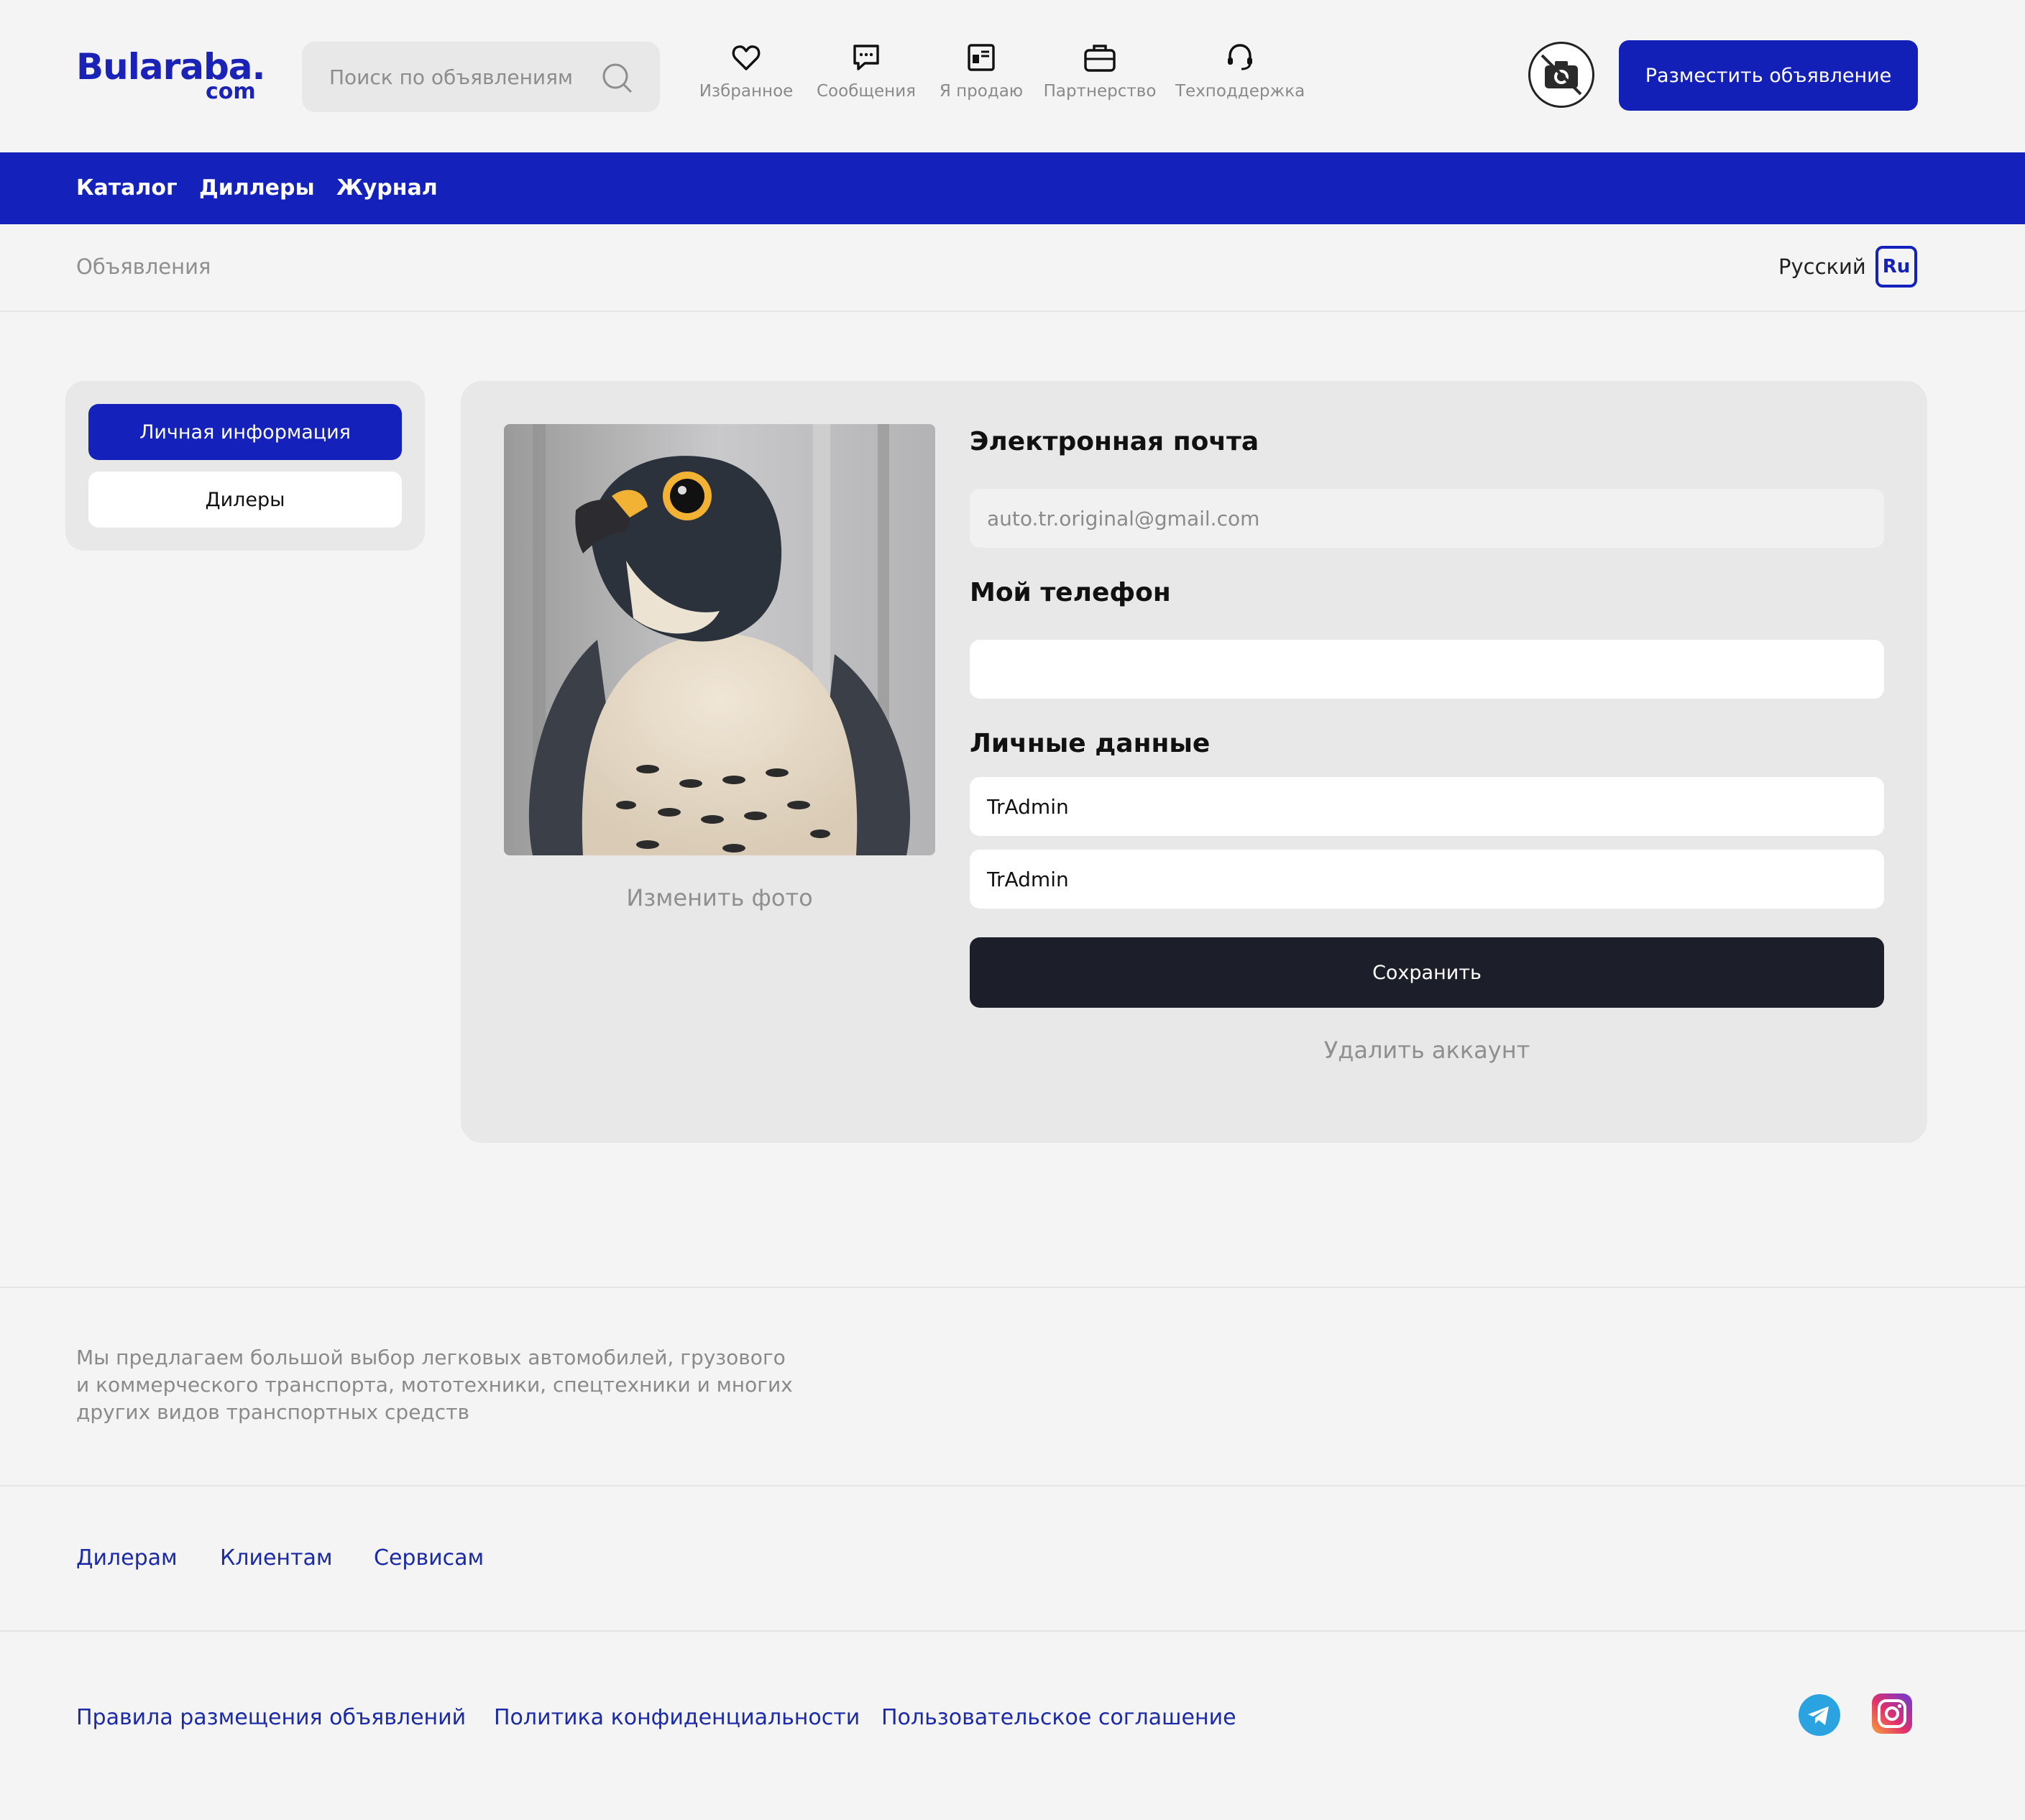 This screenshot has width=2025, height=1820. Describe the element at coordinates (747, 57) in the screenshot. I see `heart-icon` at that location.